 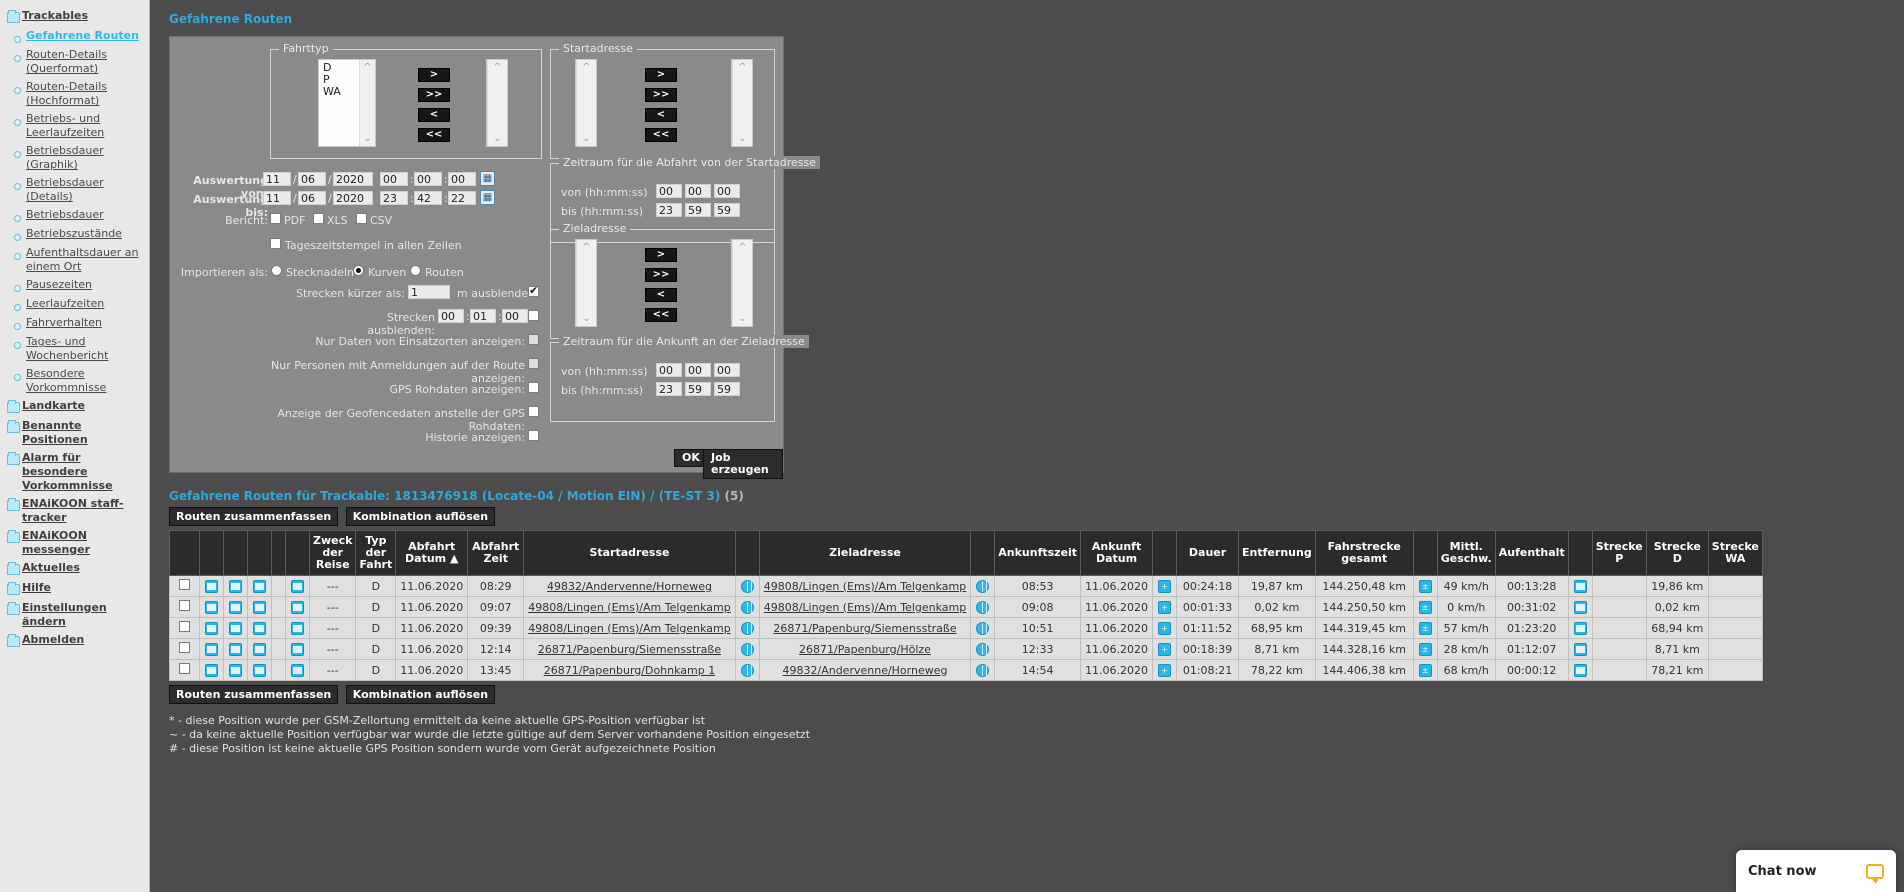 I want to click on sidebar-item-tages-und-wochenbericht: Tages- und Wochenbericht, so click(x=74, y=349).